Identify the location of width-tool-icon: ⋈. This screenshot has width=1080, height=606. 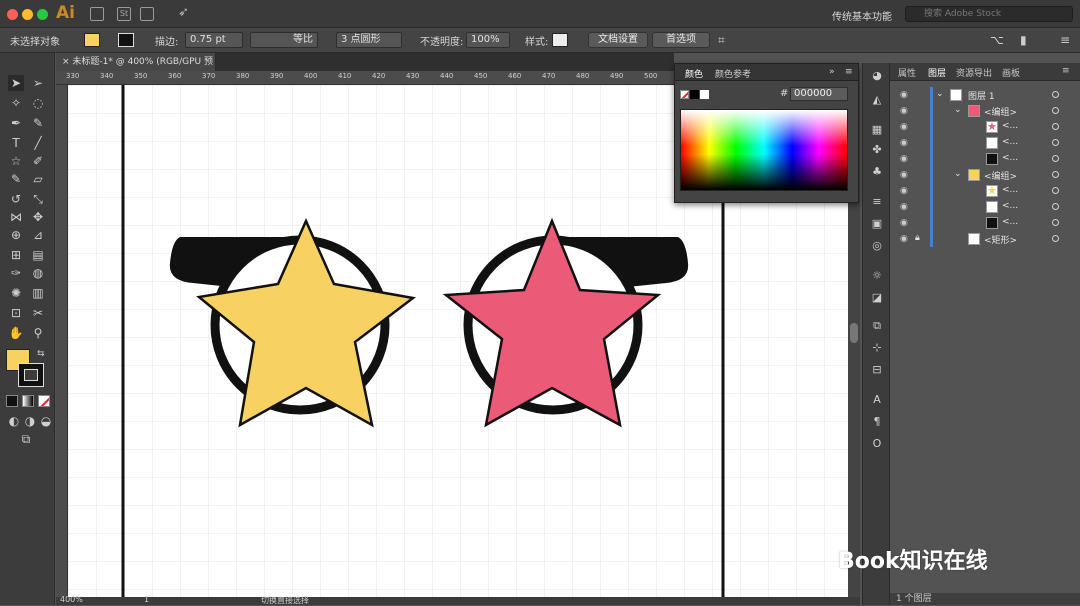
(16, 217).